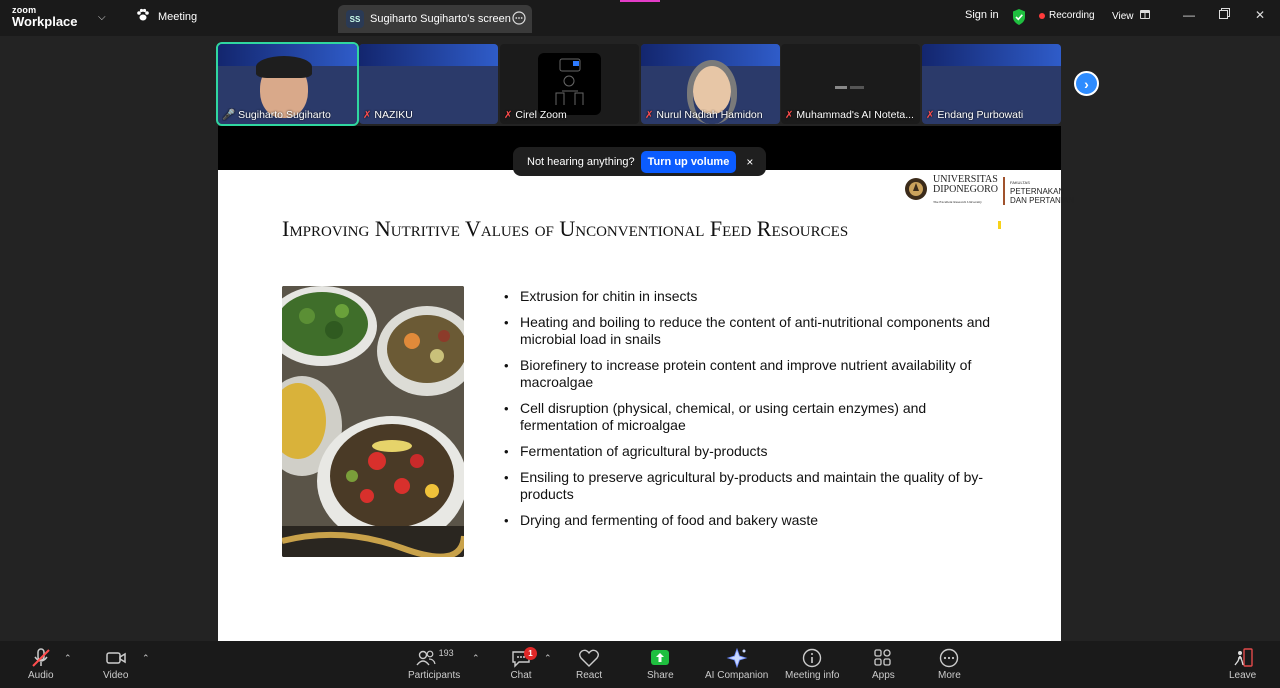 Image resolution: width=1280 pixels, height=688 pixels. I want to click on tab-meeting-label: Meeting, so click(178, 16).